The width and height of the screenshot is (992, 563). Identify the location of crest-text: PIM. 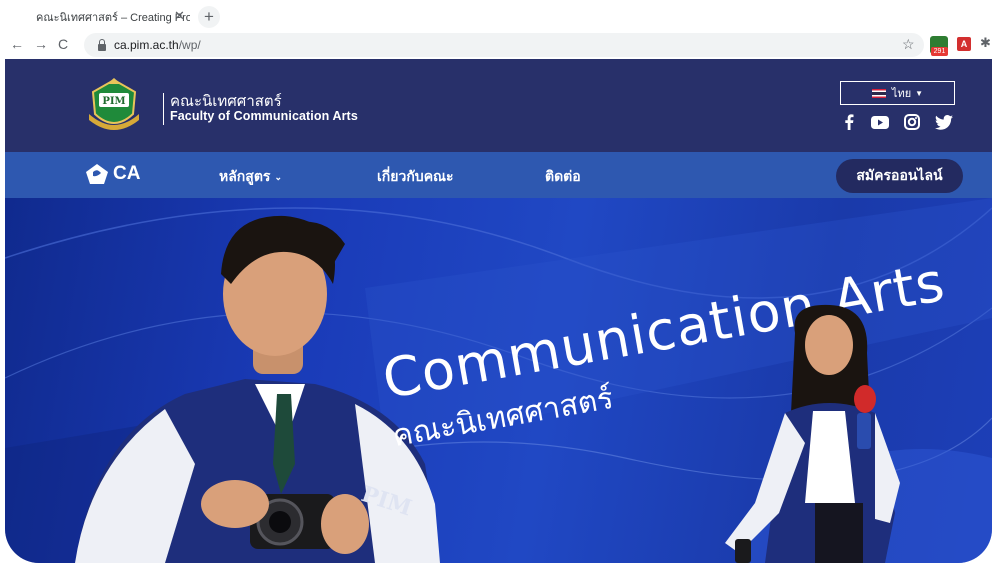
(113, 101).